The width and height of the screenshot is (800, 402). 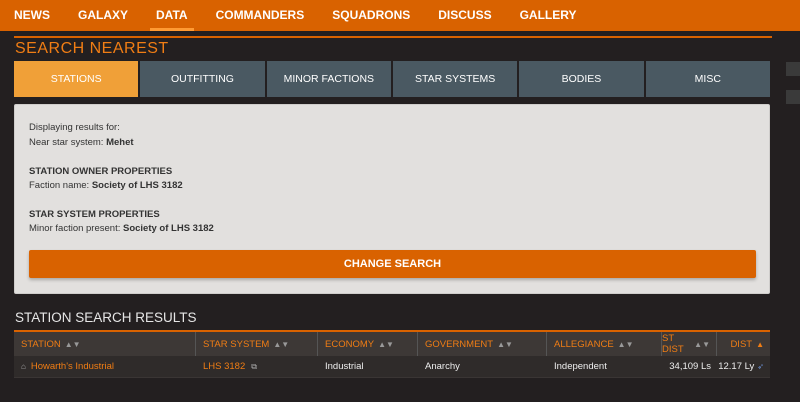 I want to click on star-system-cell: LHS 3182 ⧉, so click(x=257, y=366).